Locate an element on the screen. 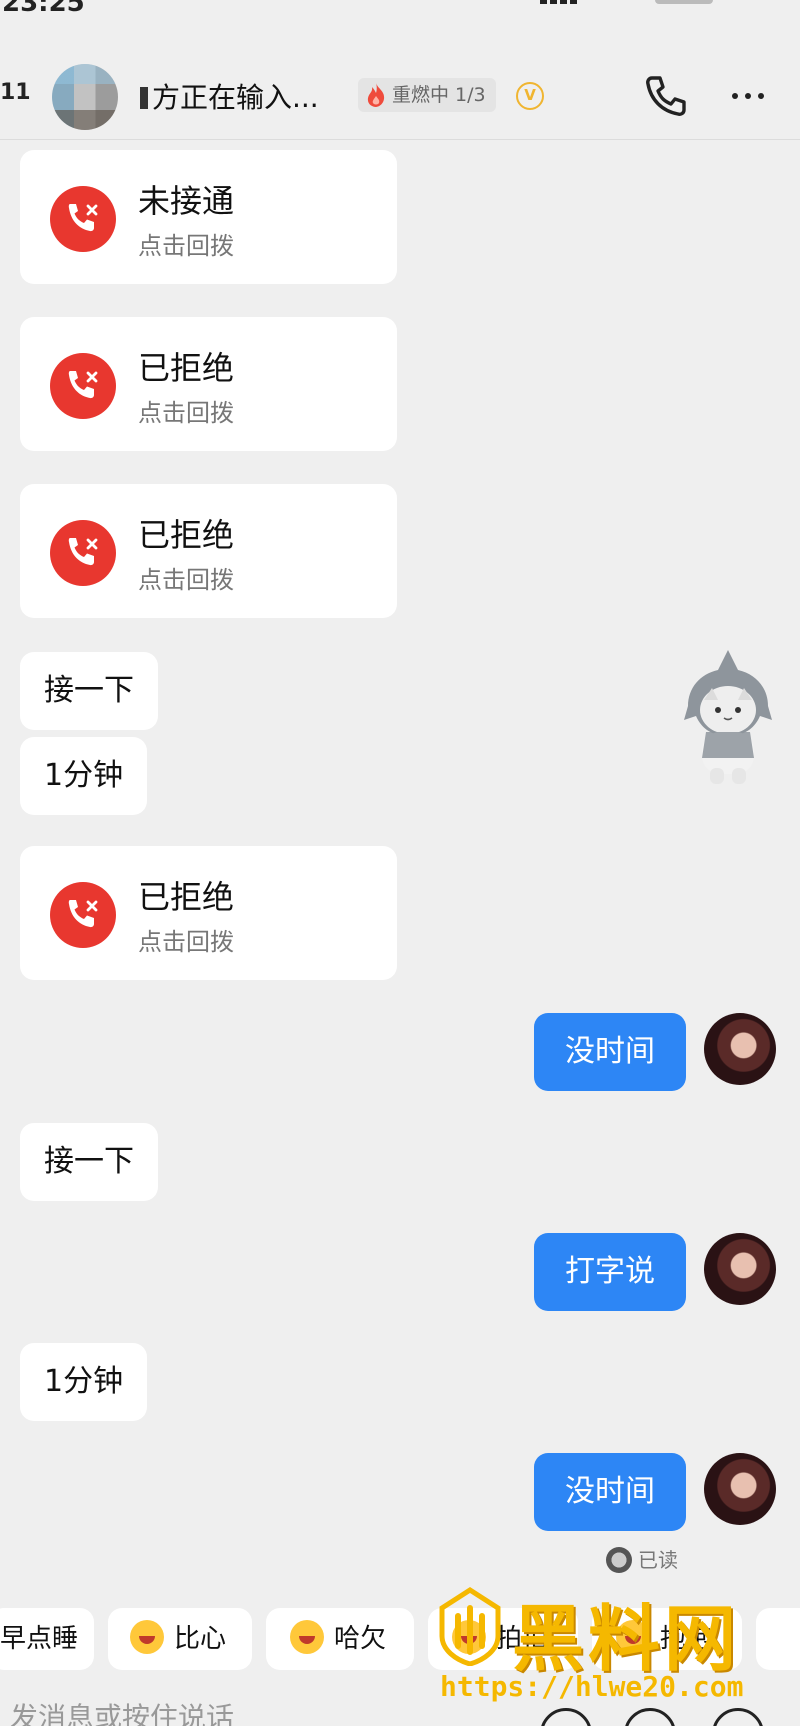 Image resolution: width=800 pixels, height=1726 pixels. peer-avatar is located at coordinates (85, 97).